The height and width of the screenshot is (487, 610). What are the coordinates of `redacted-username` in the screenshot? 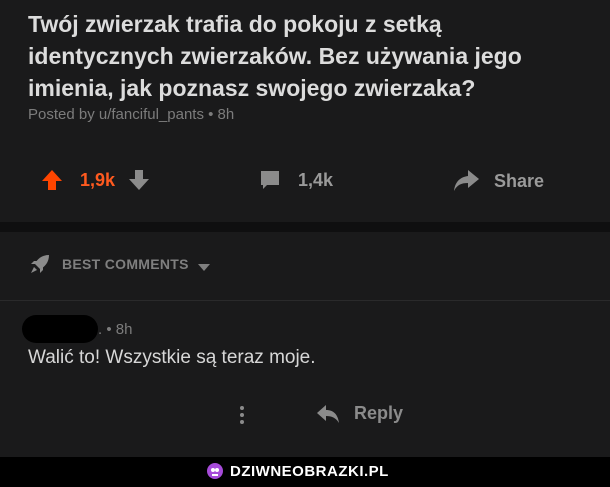 It's located at (60, 329).